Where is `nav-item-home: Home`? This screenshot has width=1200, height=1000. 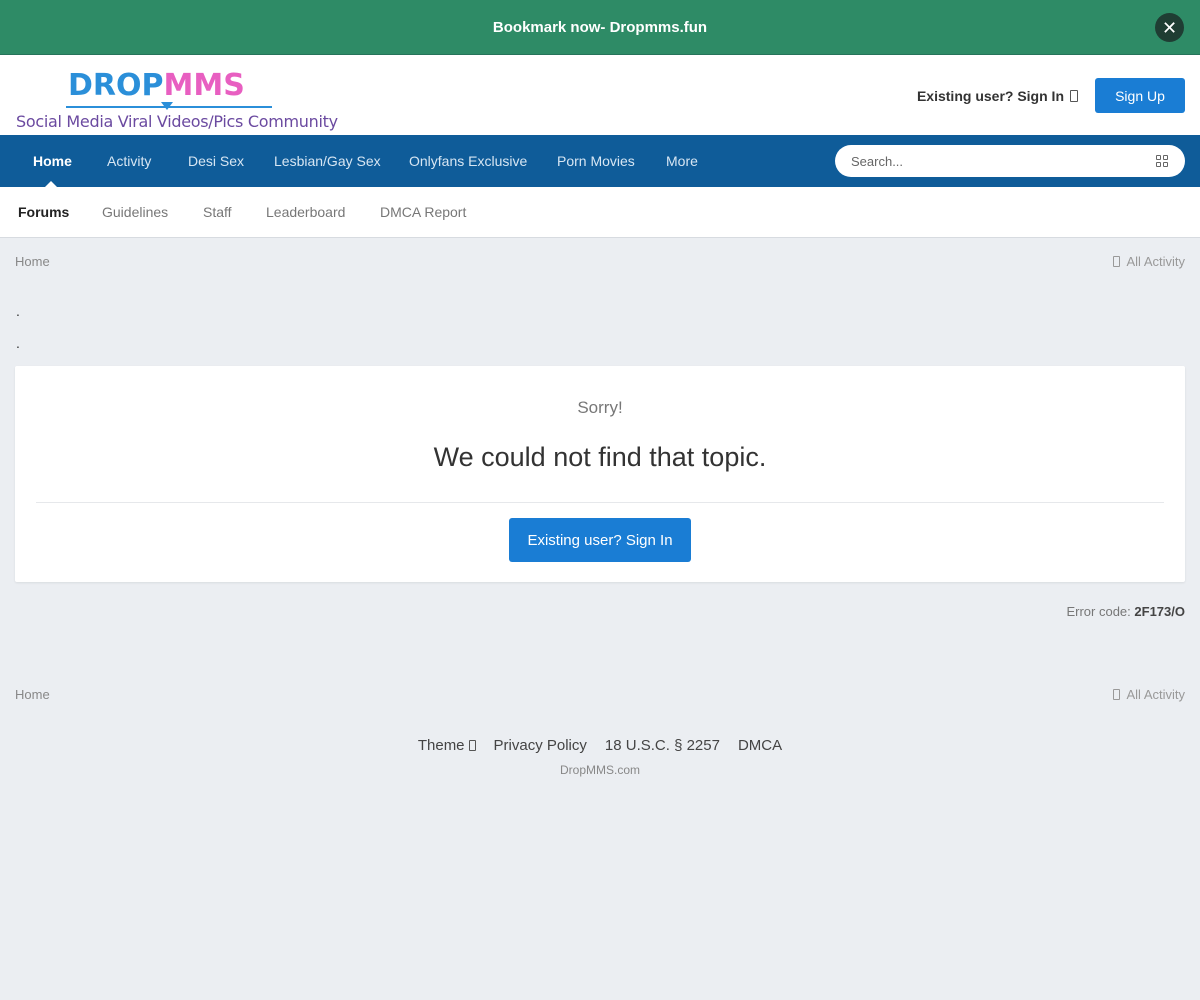 nav-item-home: Home is located at coordinates (52, 161).